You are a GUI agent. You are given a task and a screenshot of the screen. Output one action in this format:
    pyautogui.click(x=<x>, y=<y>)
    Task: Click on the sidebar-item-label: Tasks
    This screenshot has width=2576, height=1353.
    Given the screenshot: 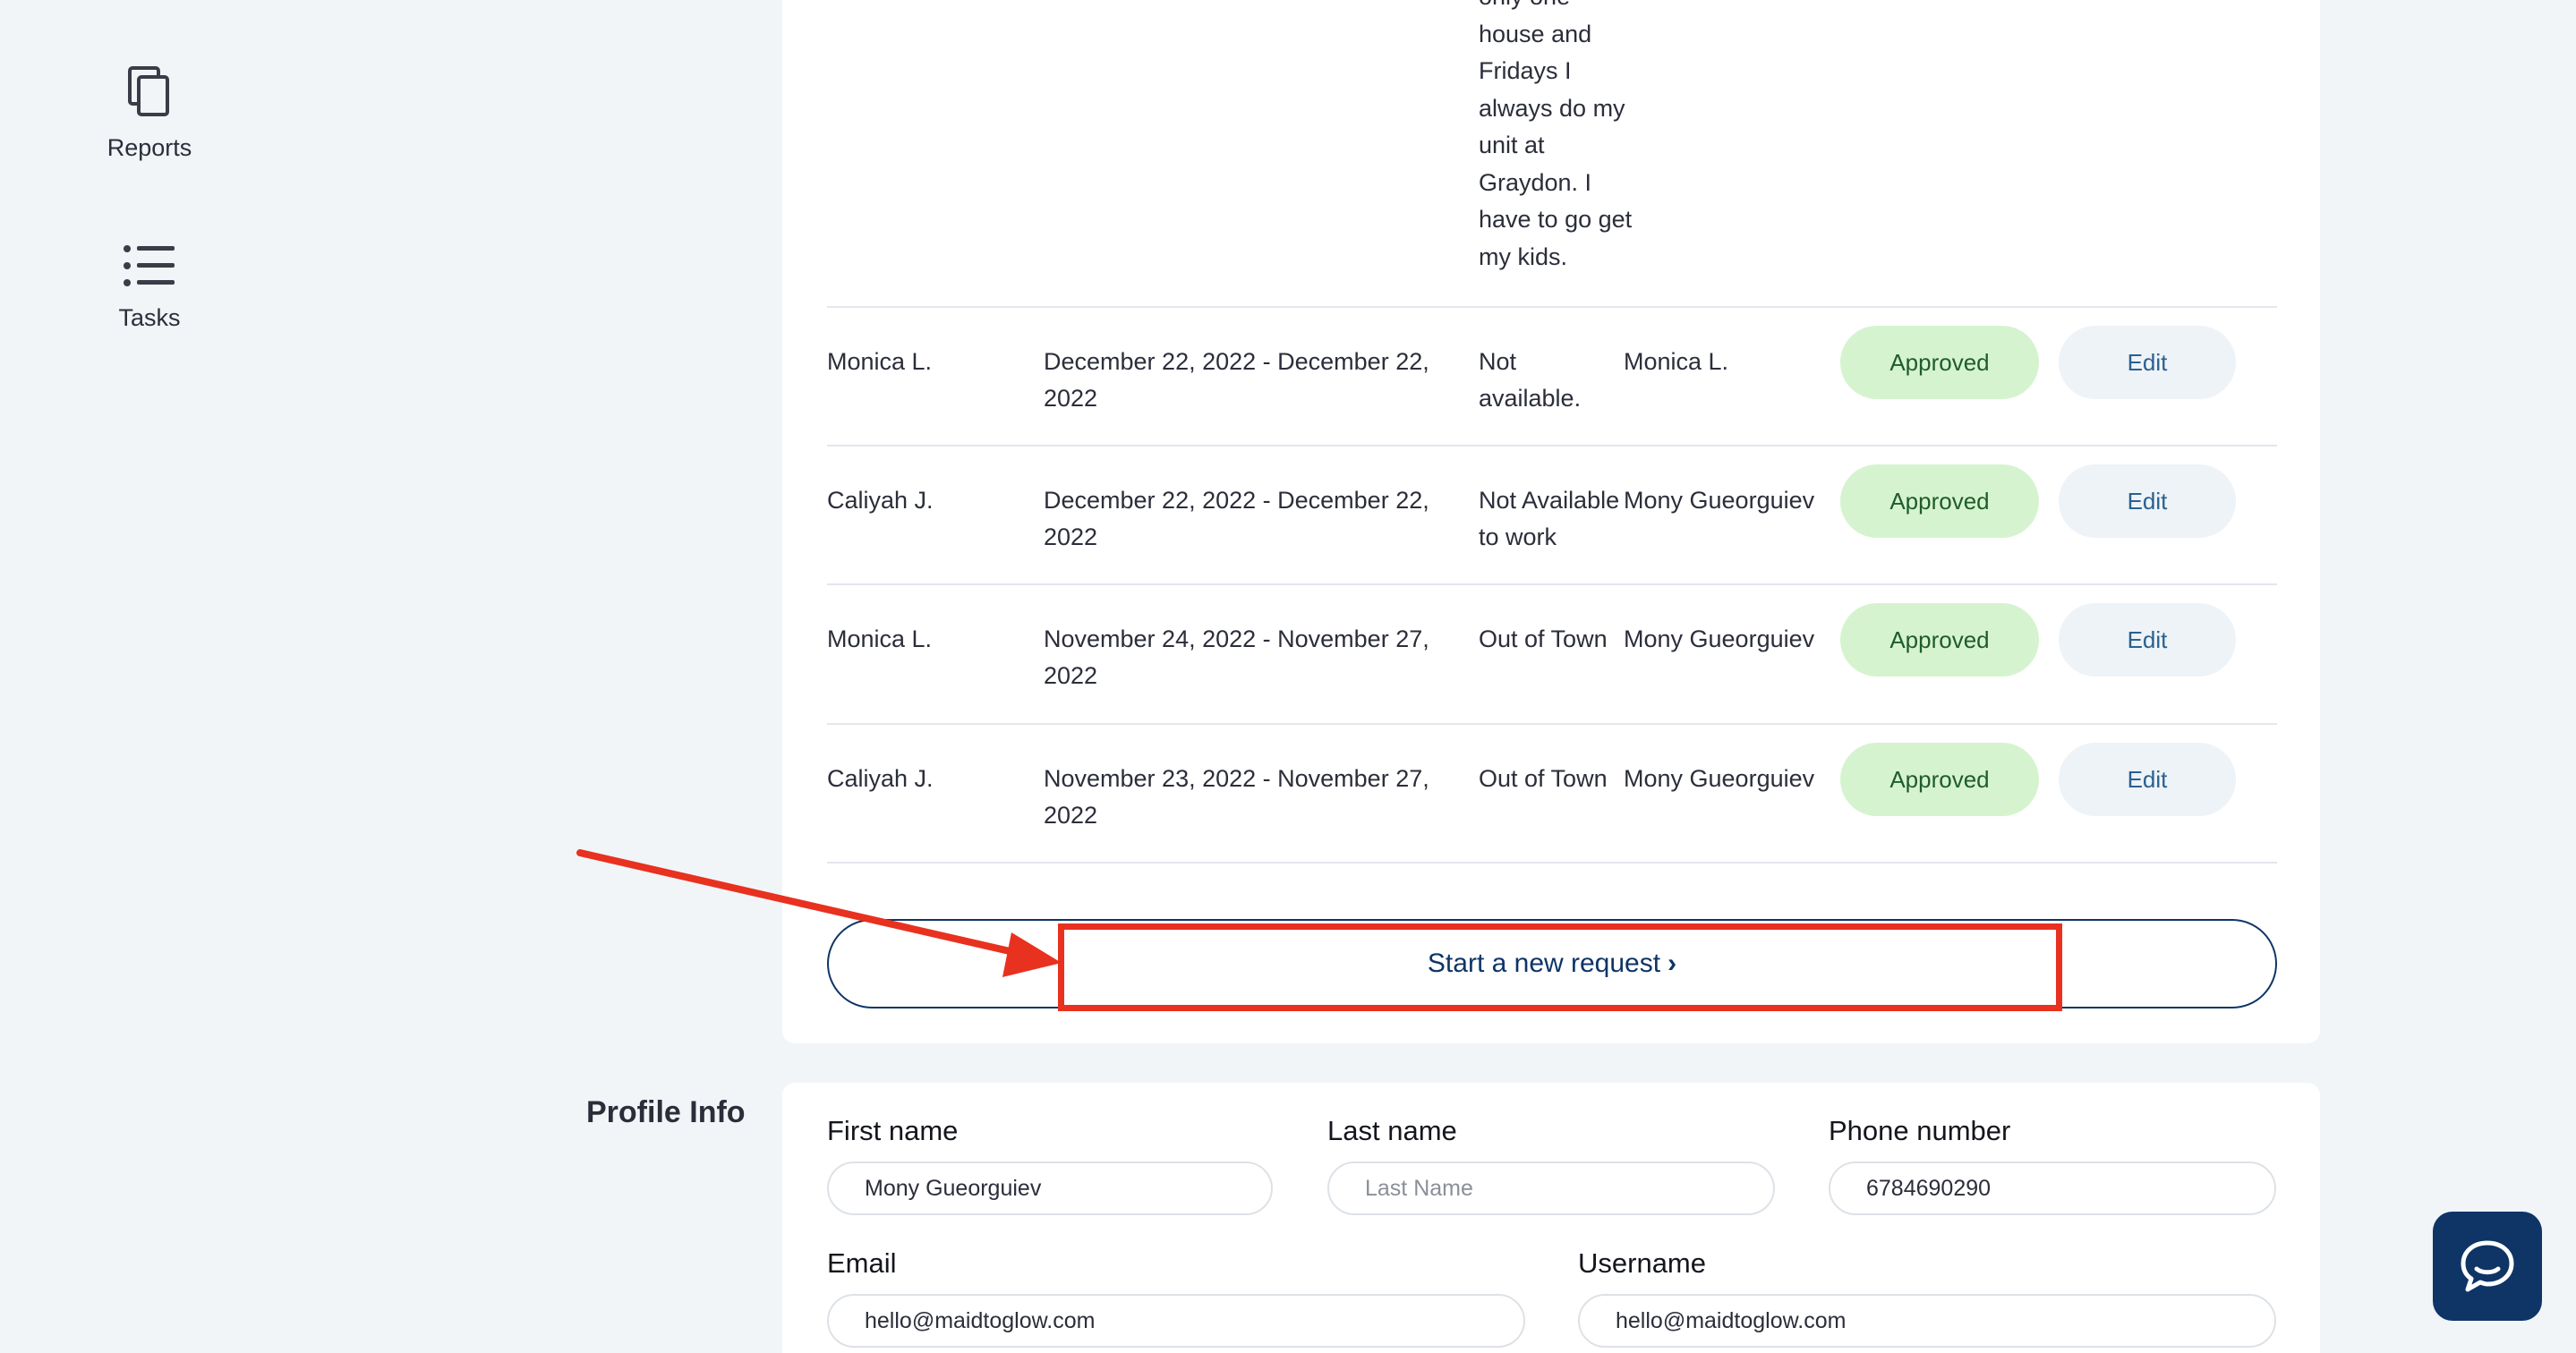 What is the action you would take?
    pyautogui.click(x=149, y=317)
    